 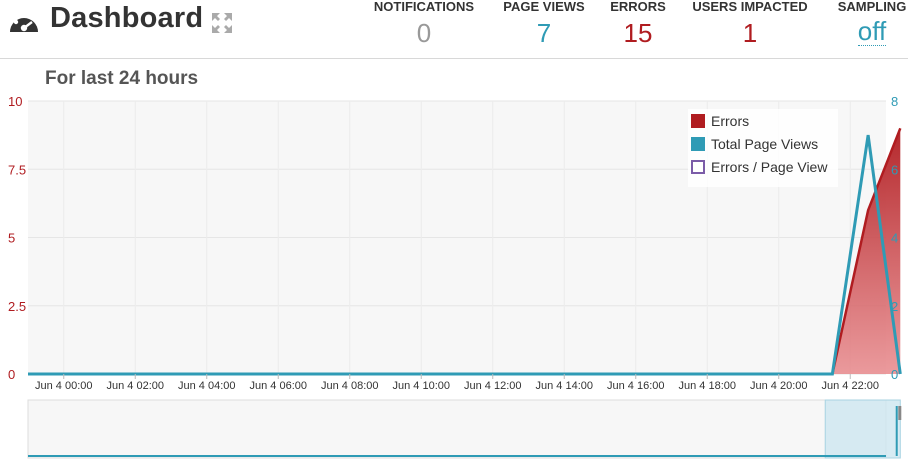 I want to click on right-axis-tick-label: 8, so click(x=894, y=101).